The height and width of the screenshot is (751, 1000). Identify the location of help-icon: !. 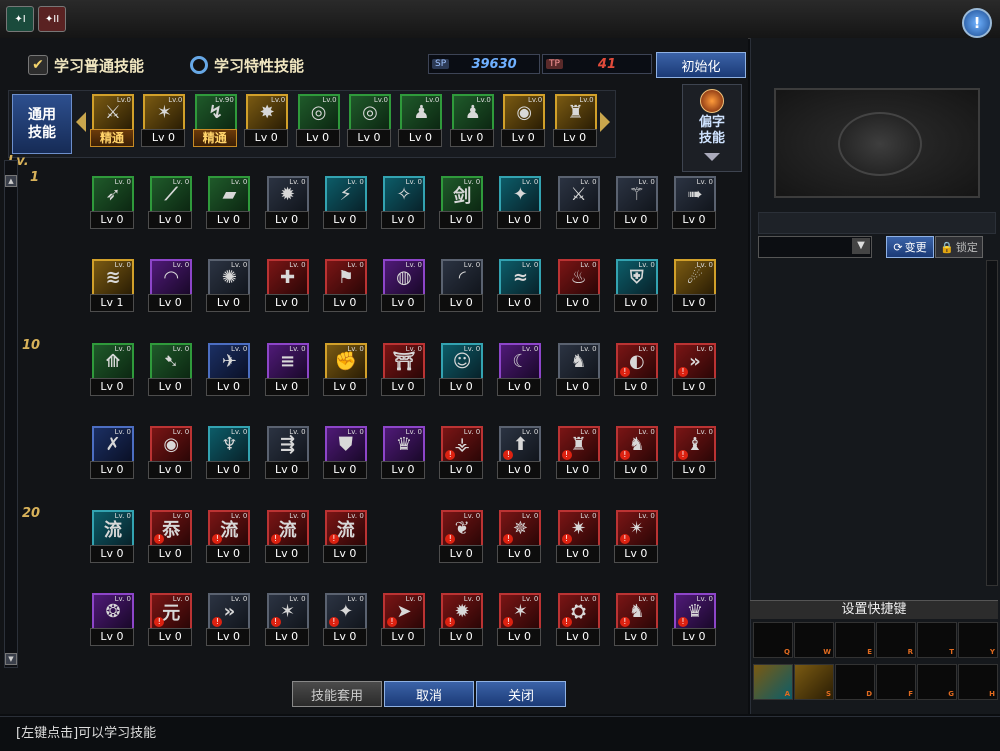
(977, 23).